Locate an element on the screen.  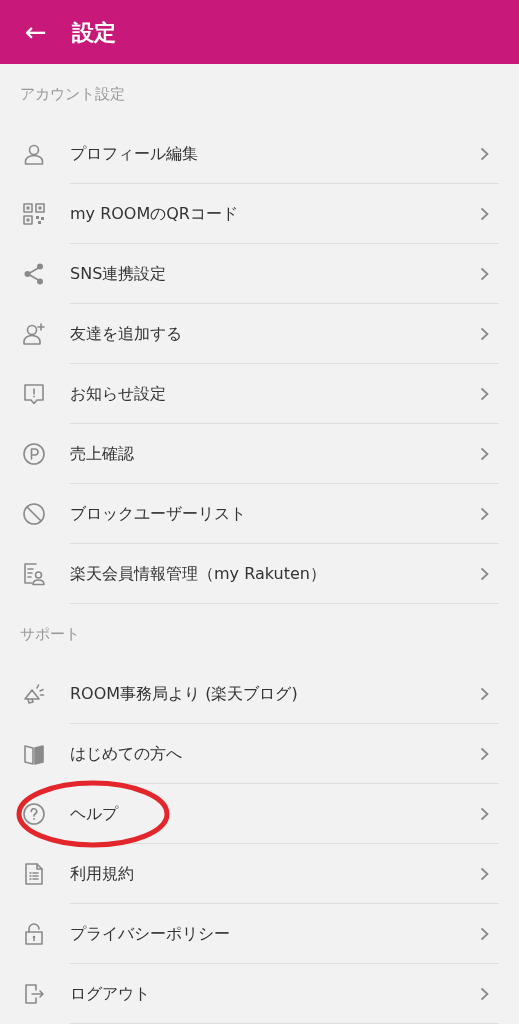
menu-item: プライバシーポリシー is located at coordinates (150, 933).